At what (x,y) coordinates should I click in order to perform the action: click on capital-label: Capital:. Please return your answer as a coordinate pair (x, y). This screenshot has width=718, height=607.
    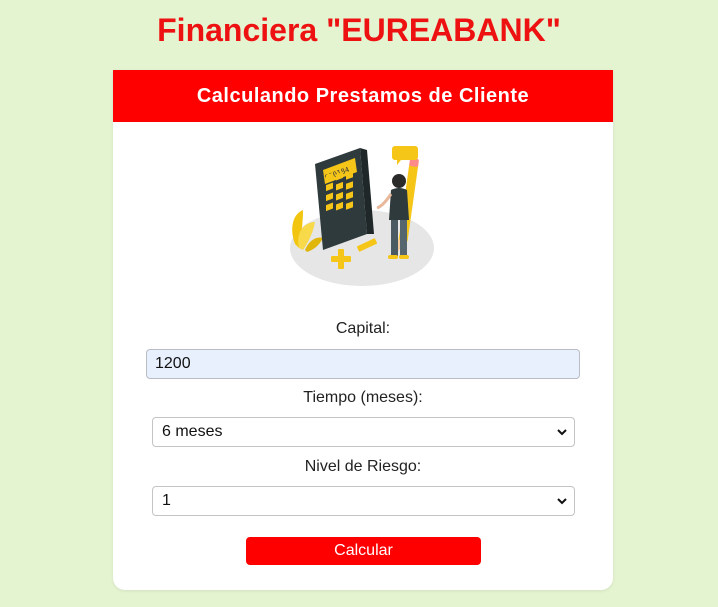
    Looking at the image, I should click on (363, 328).